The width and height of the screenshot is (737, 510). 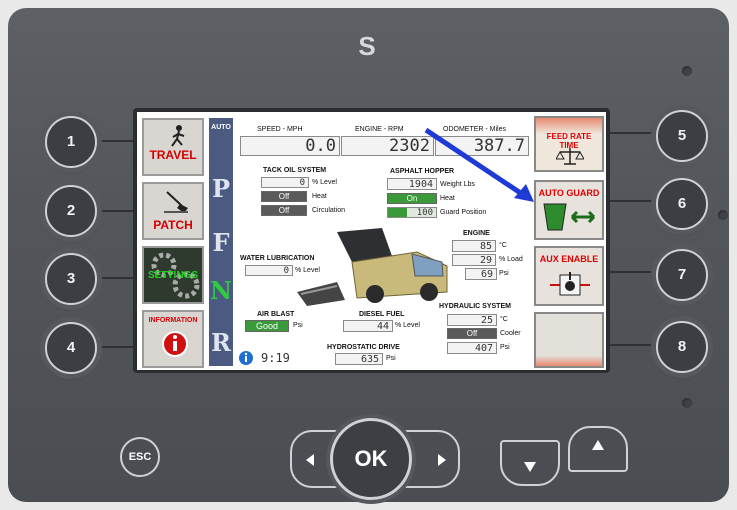 I want to click on aux-enable-label: AUX ENABLE, so click(x=569, y=259).